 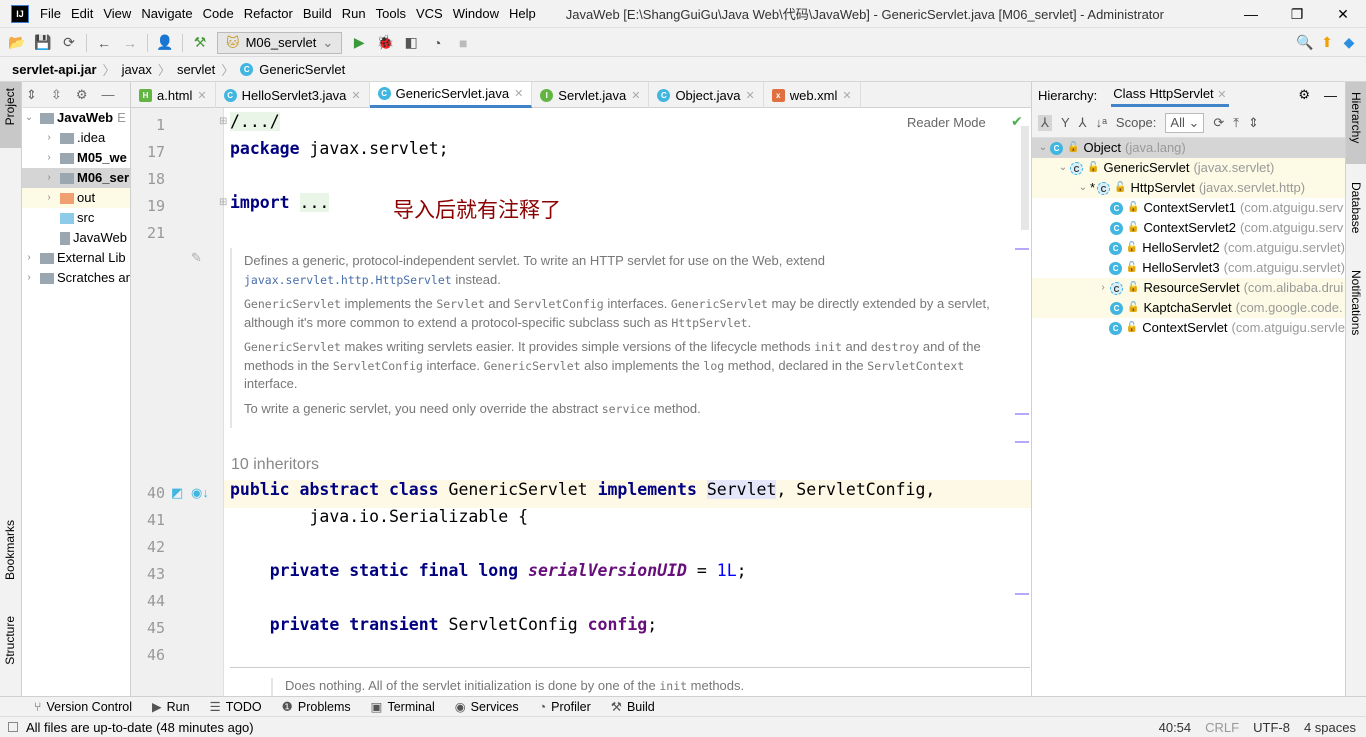 I want to click on export-icon: ⤒, so click(x=1236, y=123).